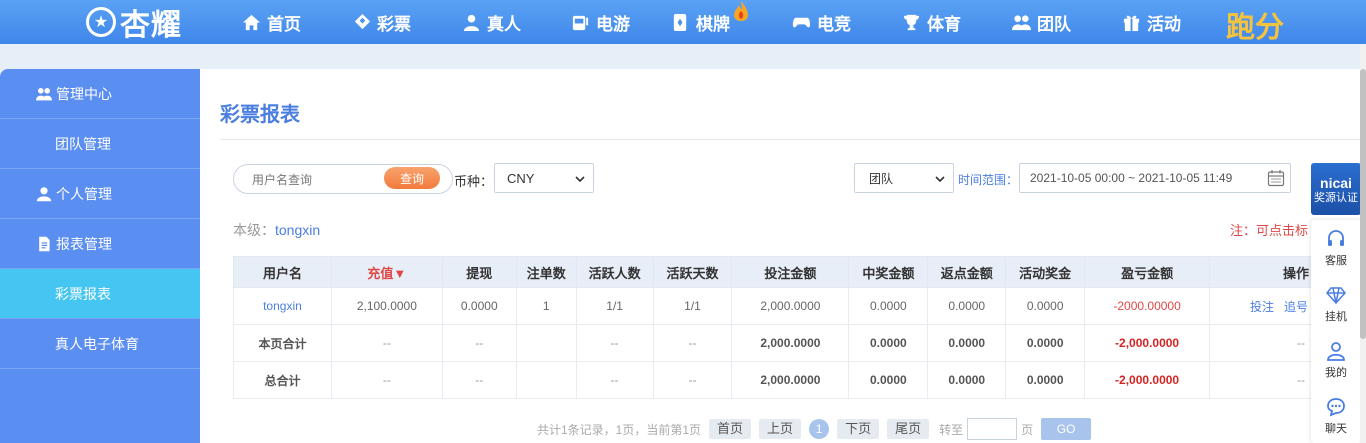 The image size is (1366, 443). What do you see at coordinates (386, 272) in the screenshot?
I see `col-recharge-sort: 充值▼` at bounding box center [386, 272].